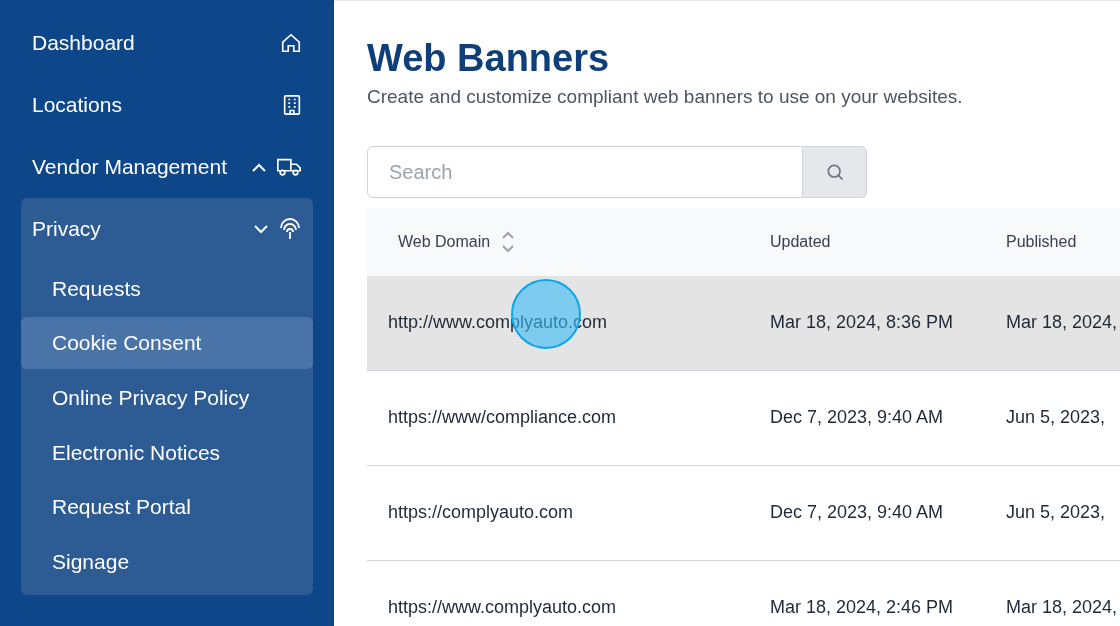  I want to click on sidebar-item-label: Vendor Management, so click(142, 167).